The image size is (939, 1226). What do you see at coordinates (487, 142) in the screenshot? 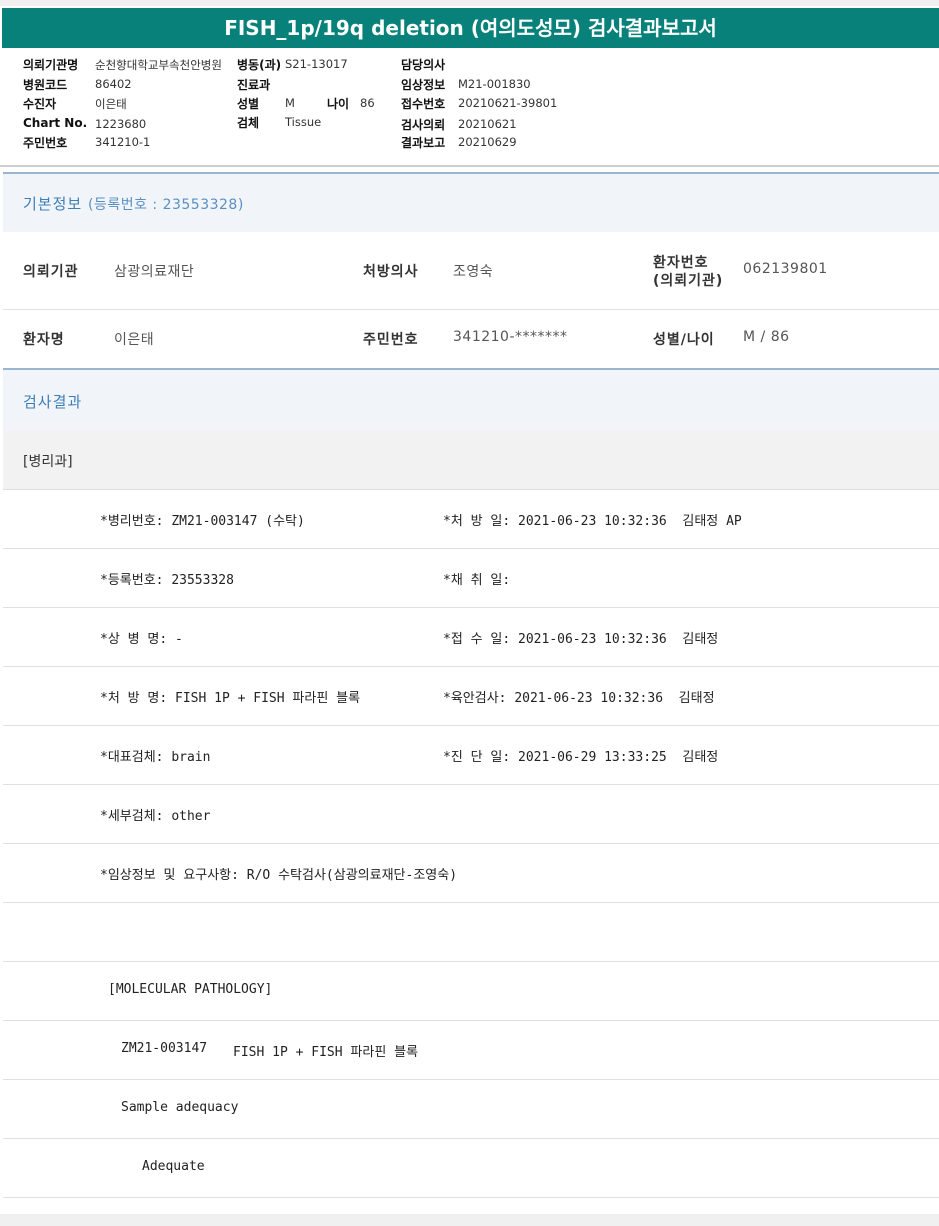
I see `header-value: 20210629` at bounding box center [487, 142].